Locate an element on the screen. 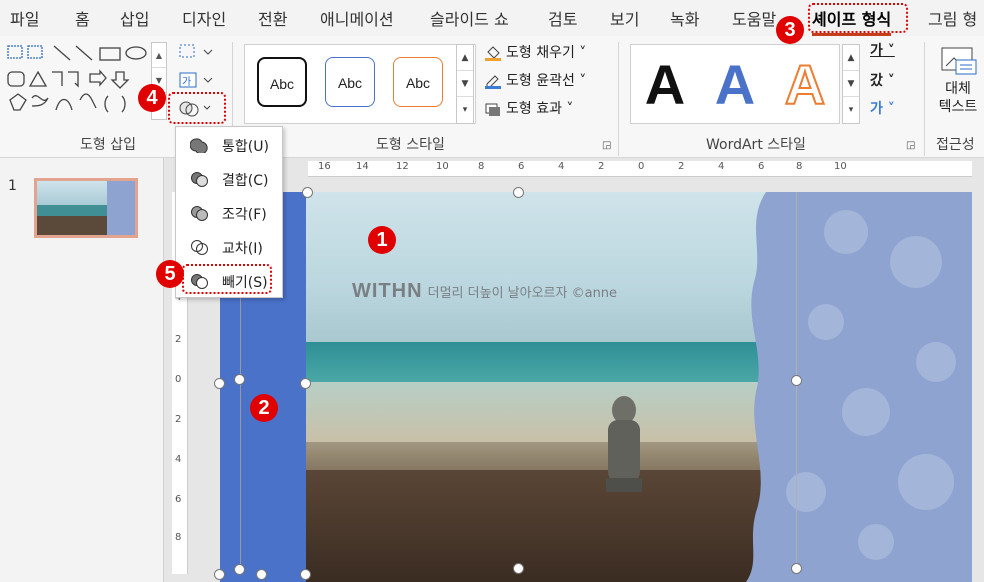 This screenshot has width=984, height=582. shape-outline-button: 도형 윤곽선 ˅ is located at coordinates (535, 80).